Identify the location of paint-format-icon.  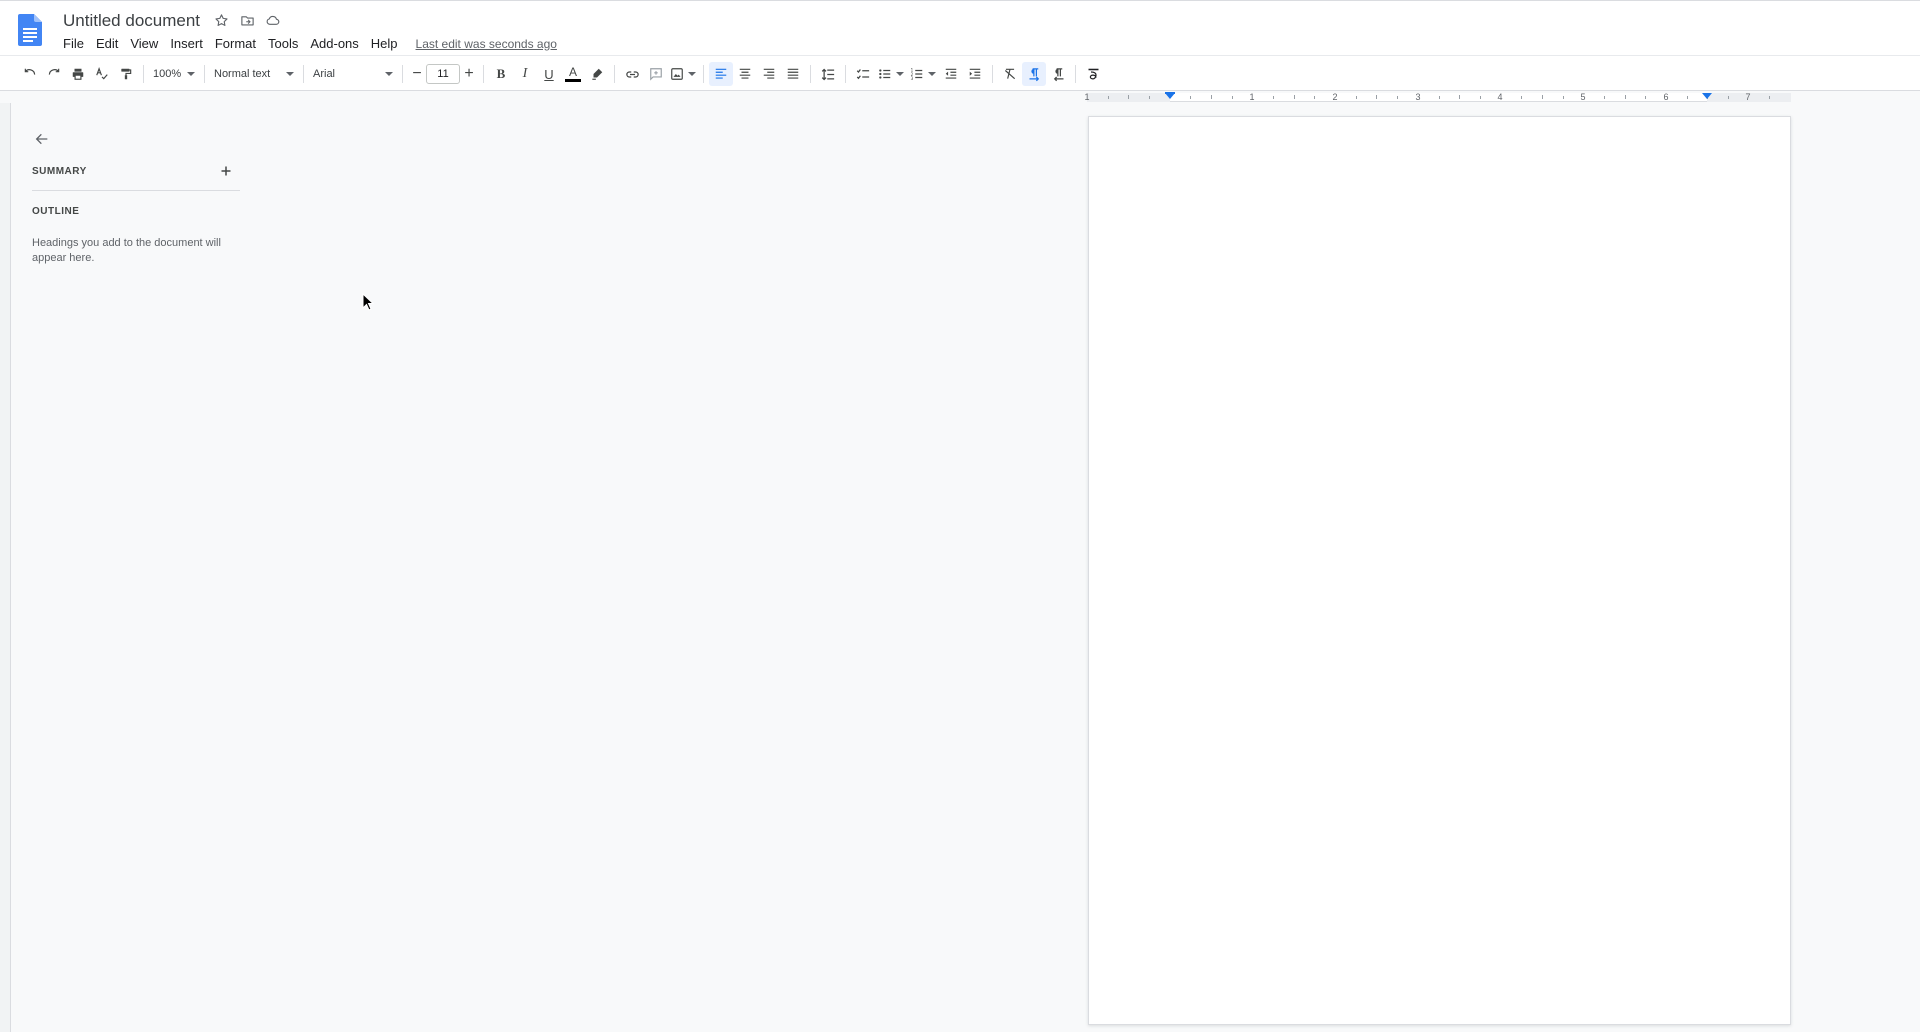
(126, 74).